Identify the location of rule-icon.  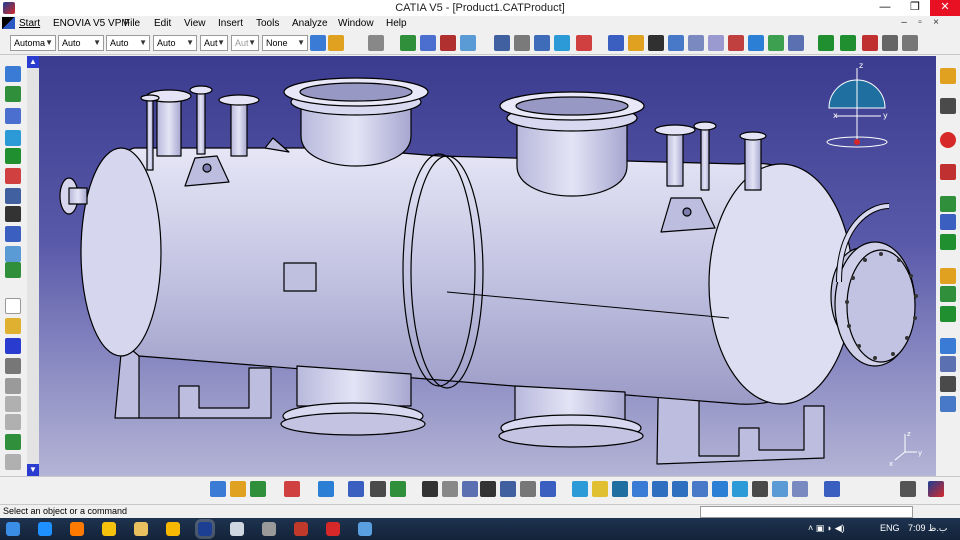
(258, 489).